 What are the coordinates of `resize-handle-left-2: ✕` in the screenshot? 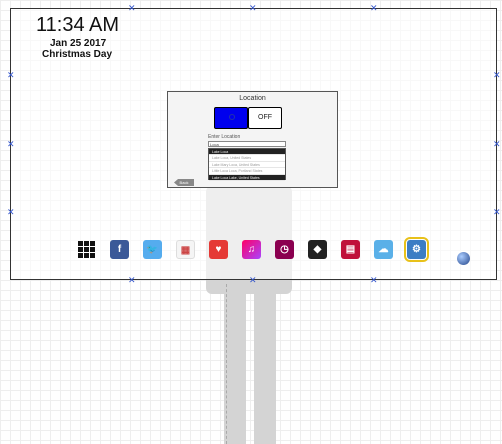 It's located at (11, 144).